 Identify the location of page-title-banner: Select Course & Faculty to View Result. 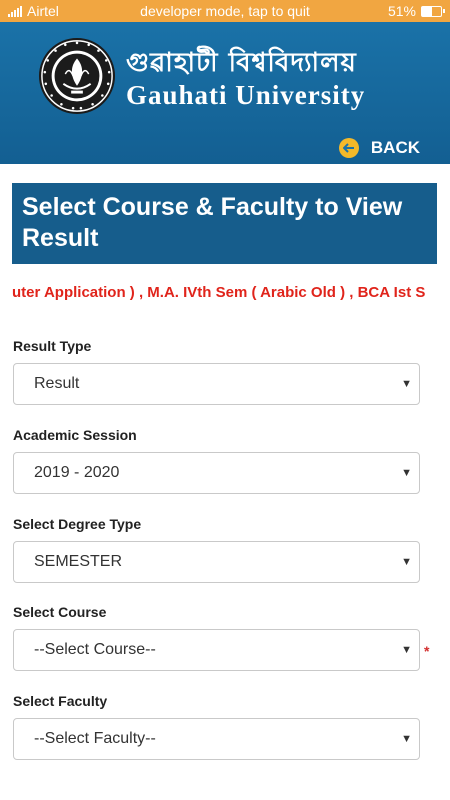
(224, 223).